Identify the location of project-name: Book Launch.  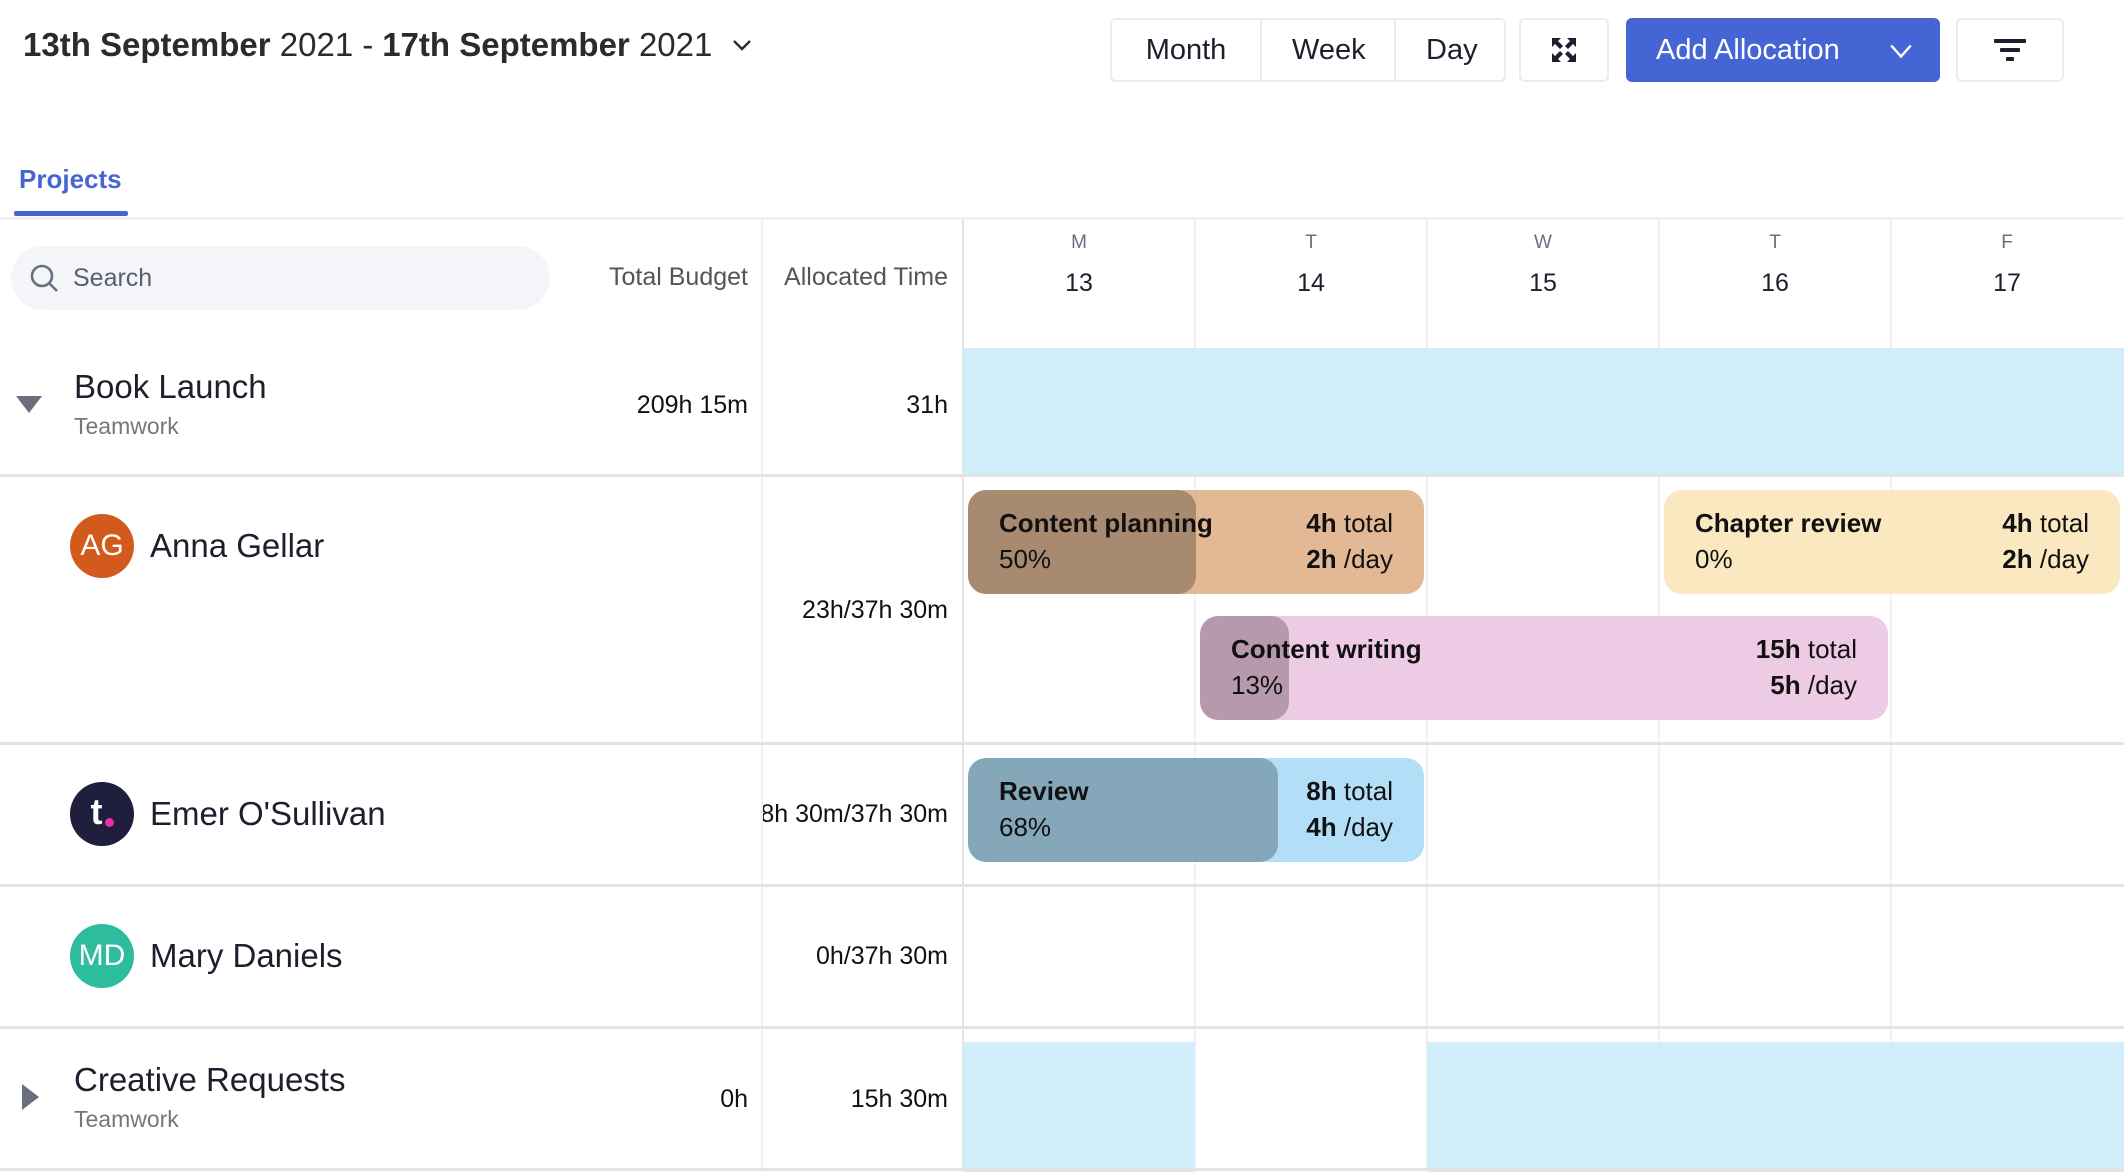
(170, 387).